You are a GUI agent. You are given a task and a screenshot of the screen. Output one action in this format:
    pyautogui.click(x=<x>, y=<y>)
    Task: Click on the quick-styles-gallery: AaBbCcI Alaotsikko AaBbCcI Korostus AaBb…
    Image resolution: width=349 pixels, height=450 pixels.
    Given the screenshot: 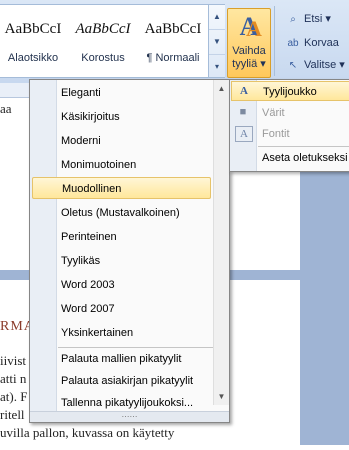 What is the action you would take?
    pyautogui.click(x=112, y=41)
    